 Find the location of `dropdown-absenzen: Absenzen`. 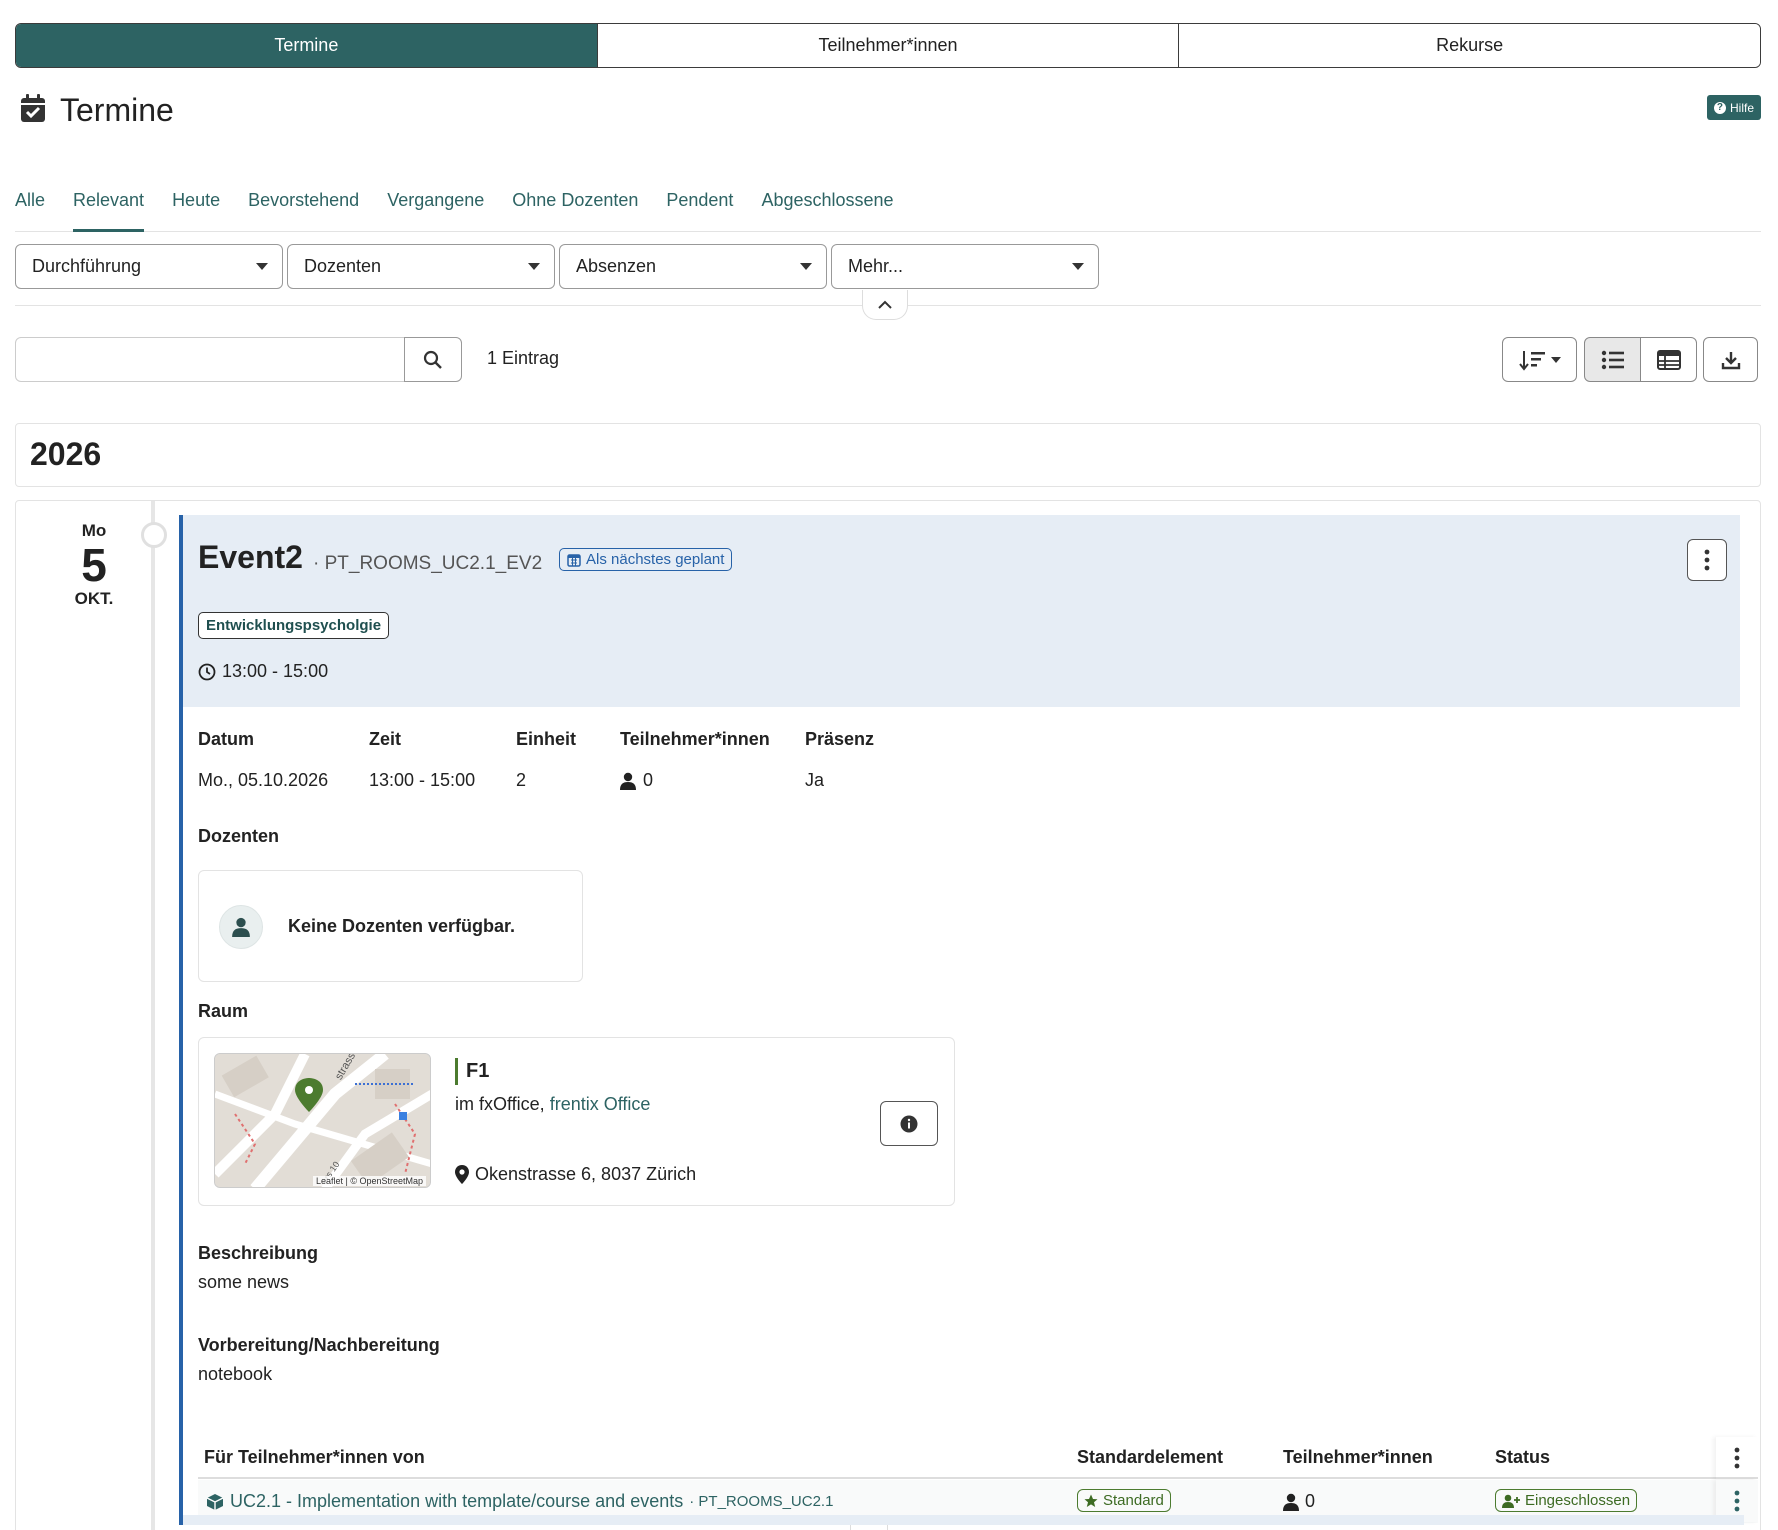

dropdown-absenzen: Absenzen is located at coordinates (693, 266).